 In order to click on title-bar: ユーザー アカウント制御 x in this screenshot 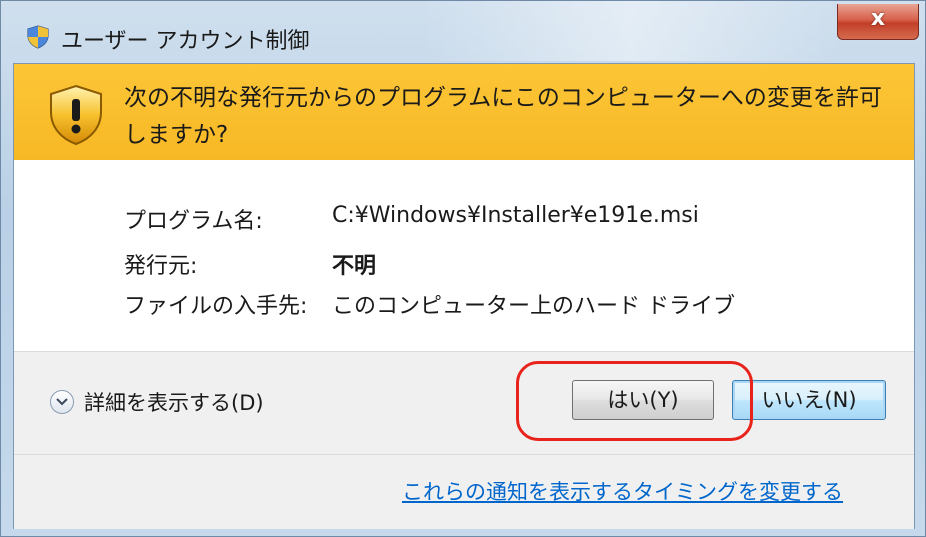, I will do `click(463, 32)`.